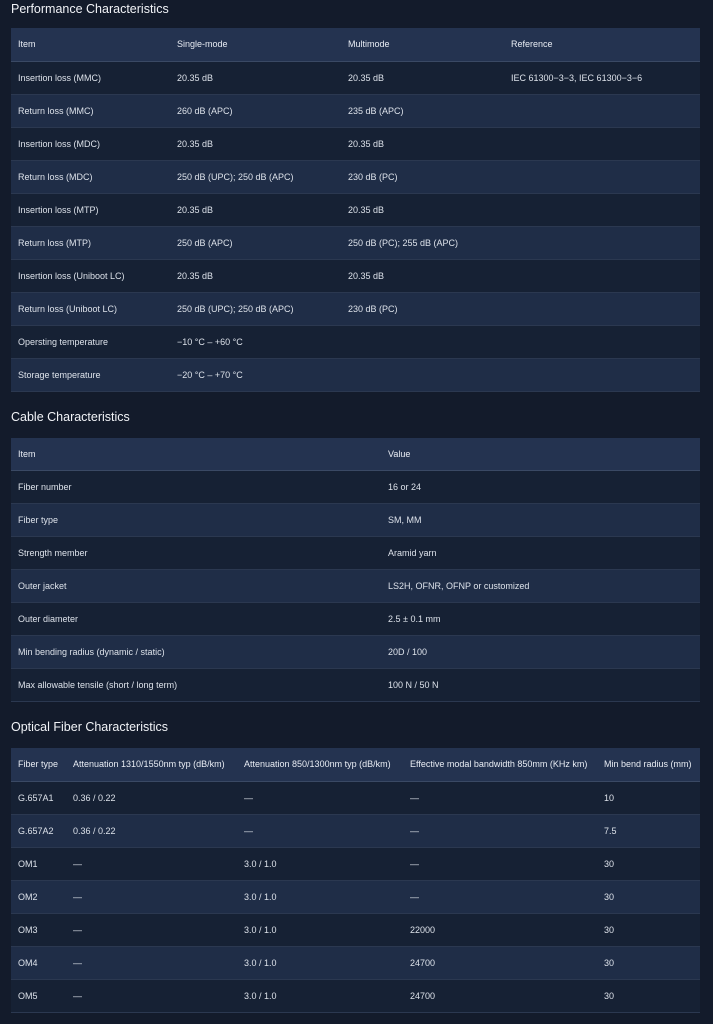  Describe the element at coordinates (422, 45) in the screenshot. I see `column-header: Multimode` at that location.